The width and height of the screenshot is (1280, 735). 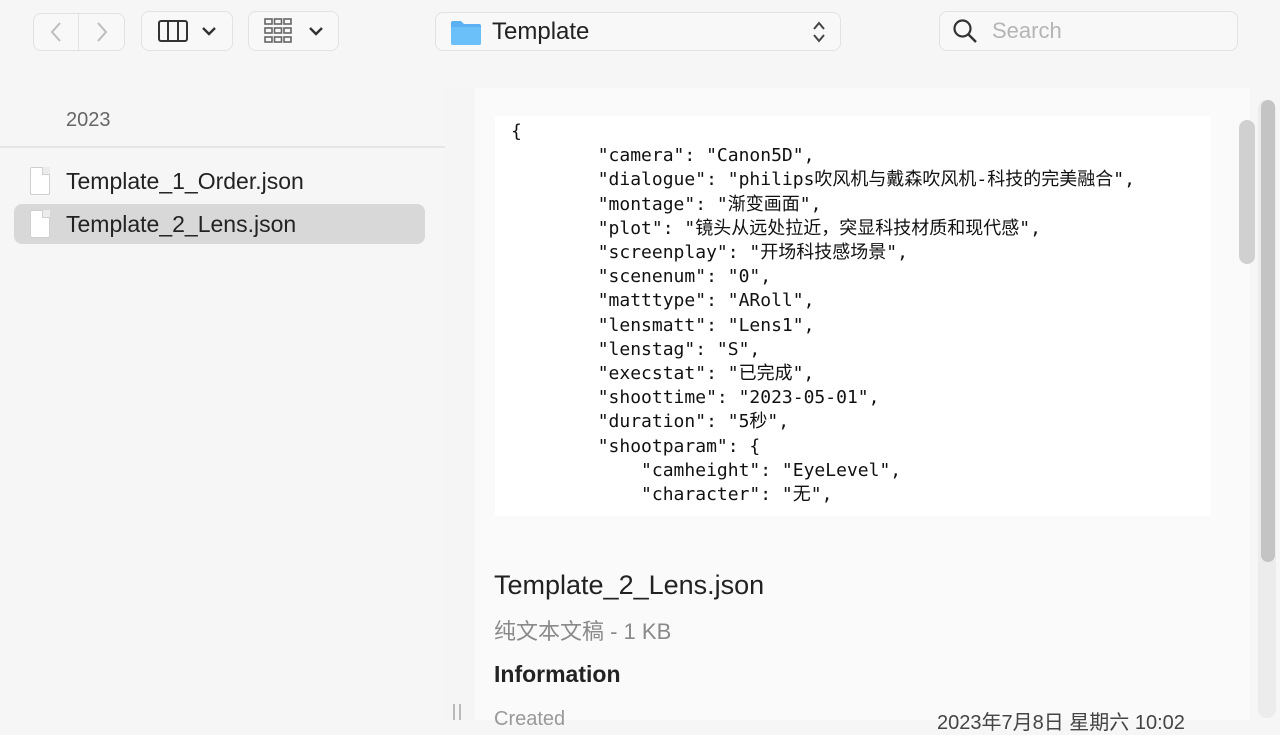 I want to click on updown-arrows-icon, so click(x=819, y=32).